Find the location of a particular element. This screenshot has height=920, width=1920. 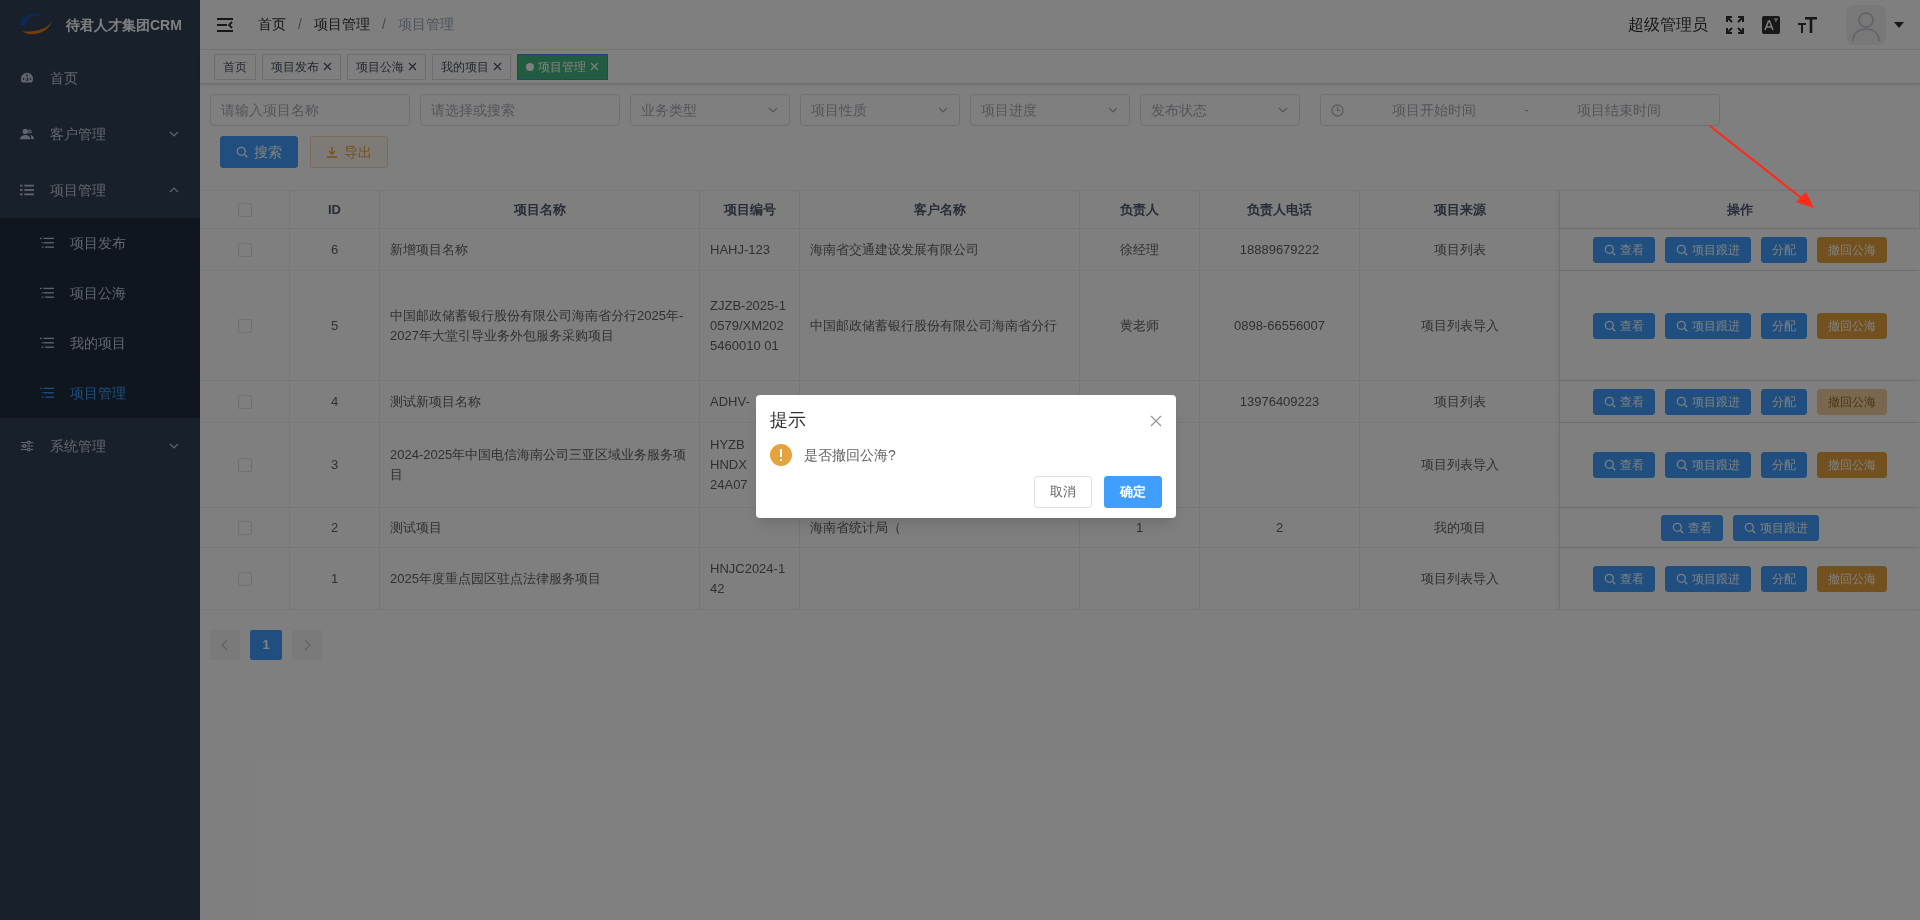

breadcrumb-item: 项目管理 is located at coordinates (341, 24).